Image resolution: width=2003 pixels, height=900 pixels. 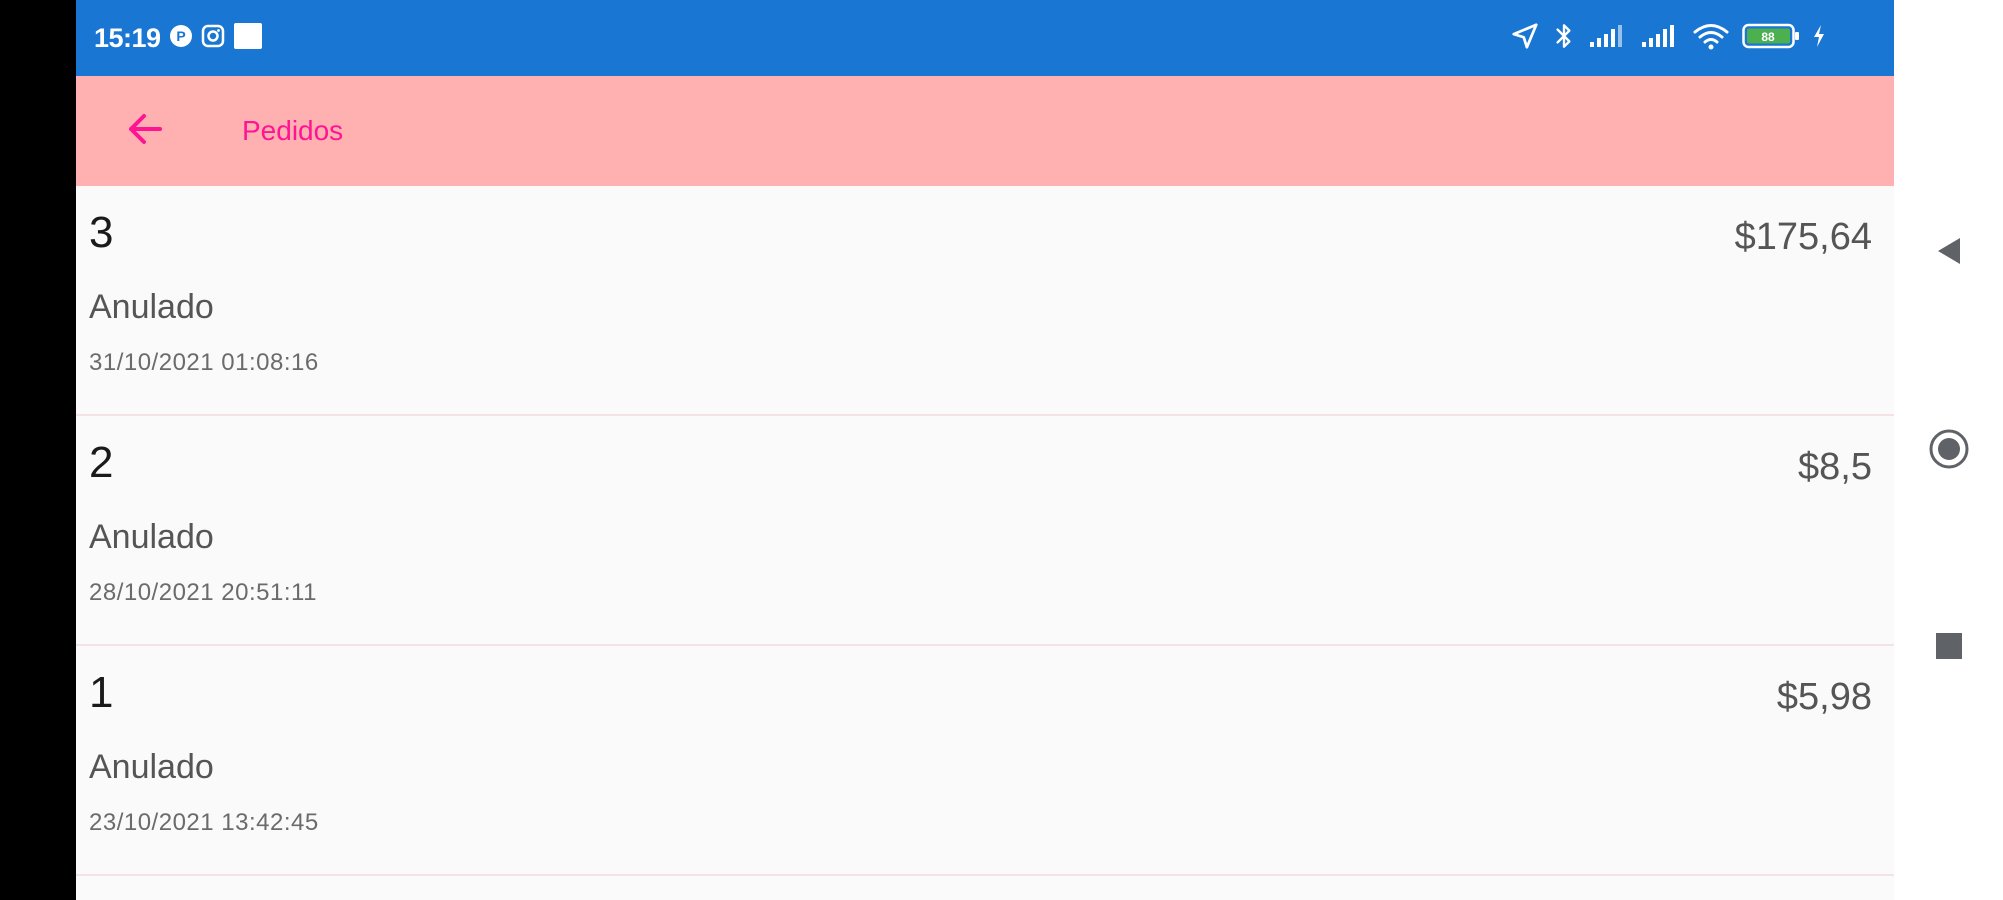 I want to click on location-icon, so click(x=1525, y=38).